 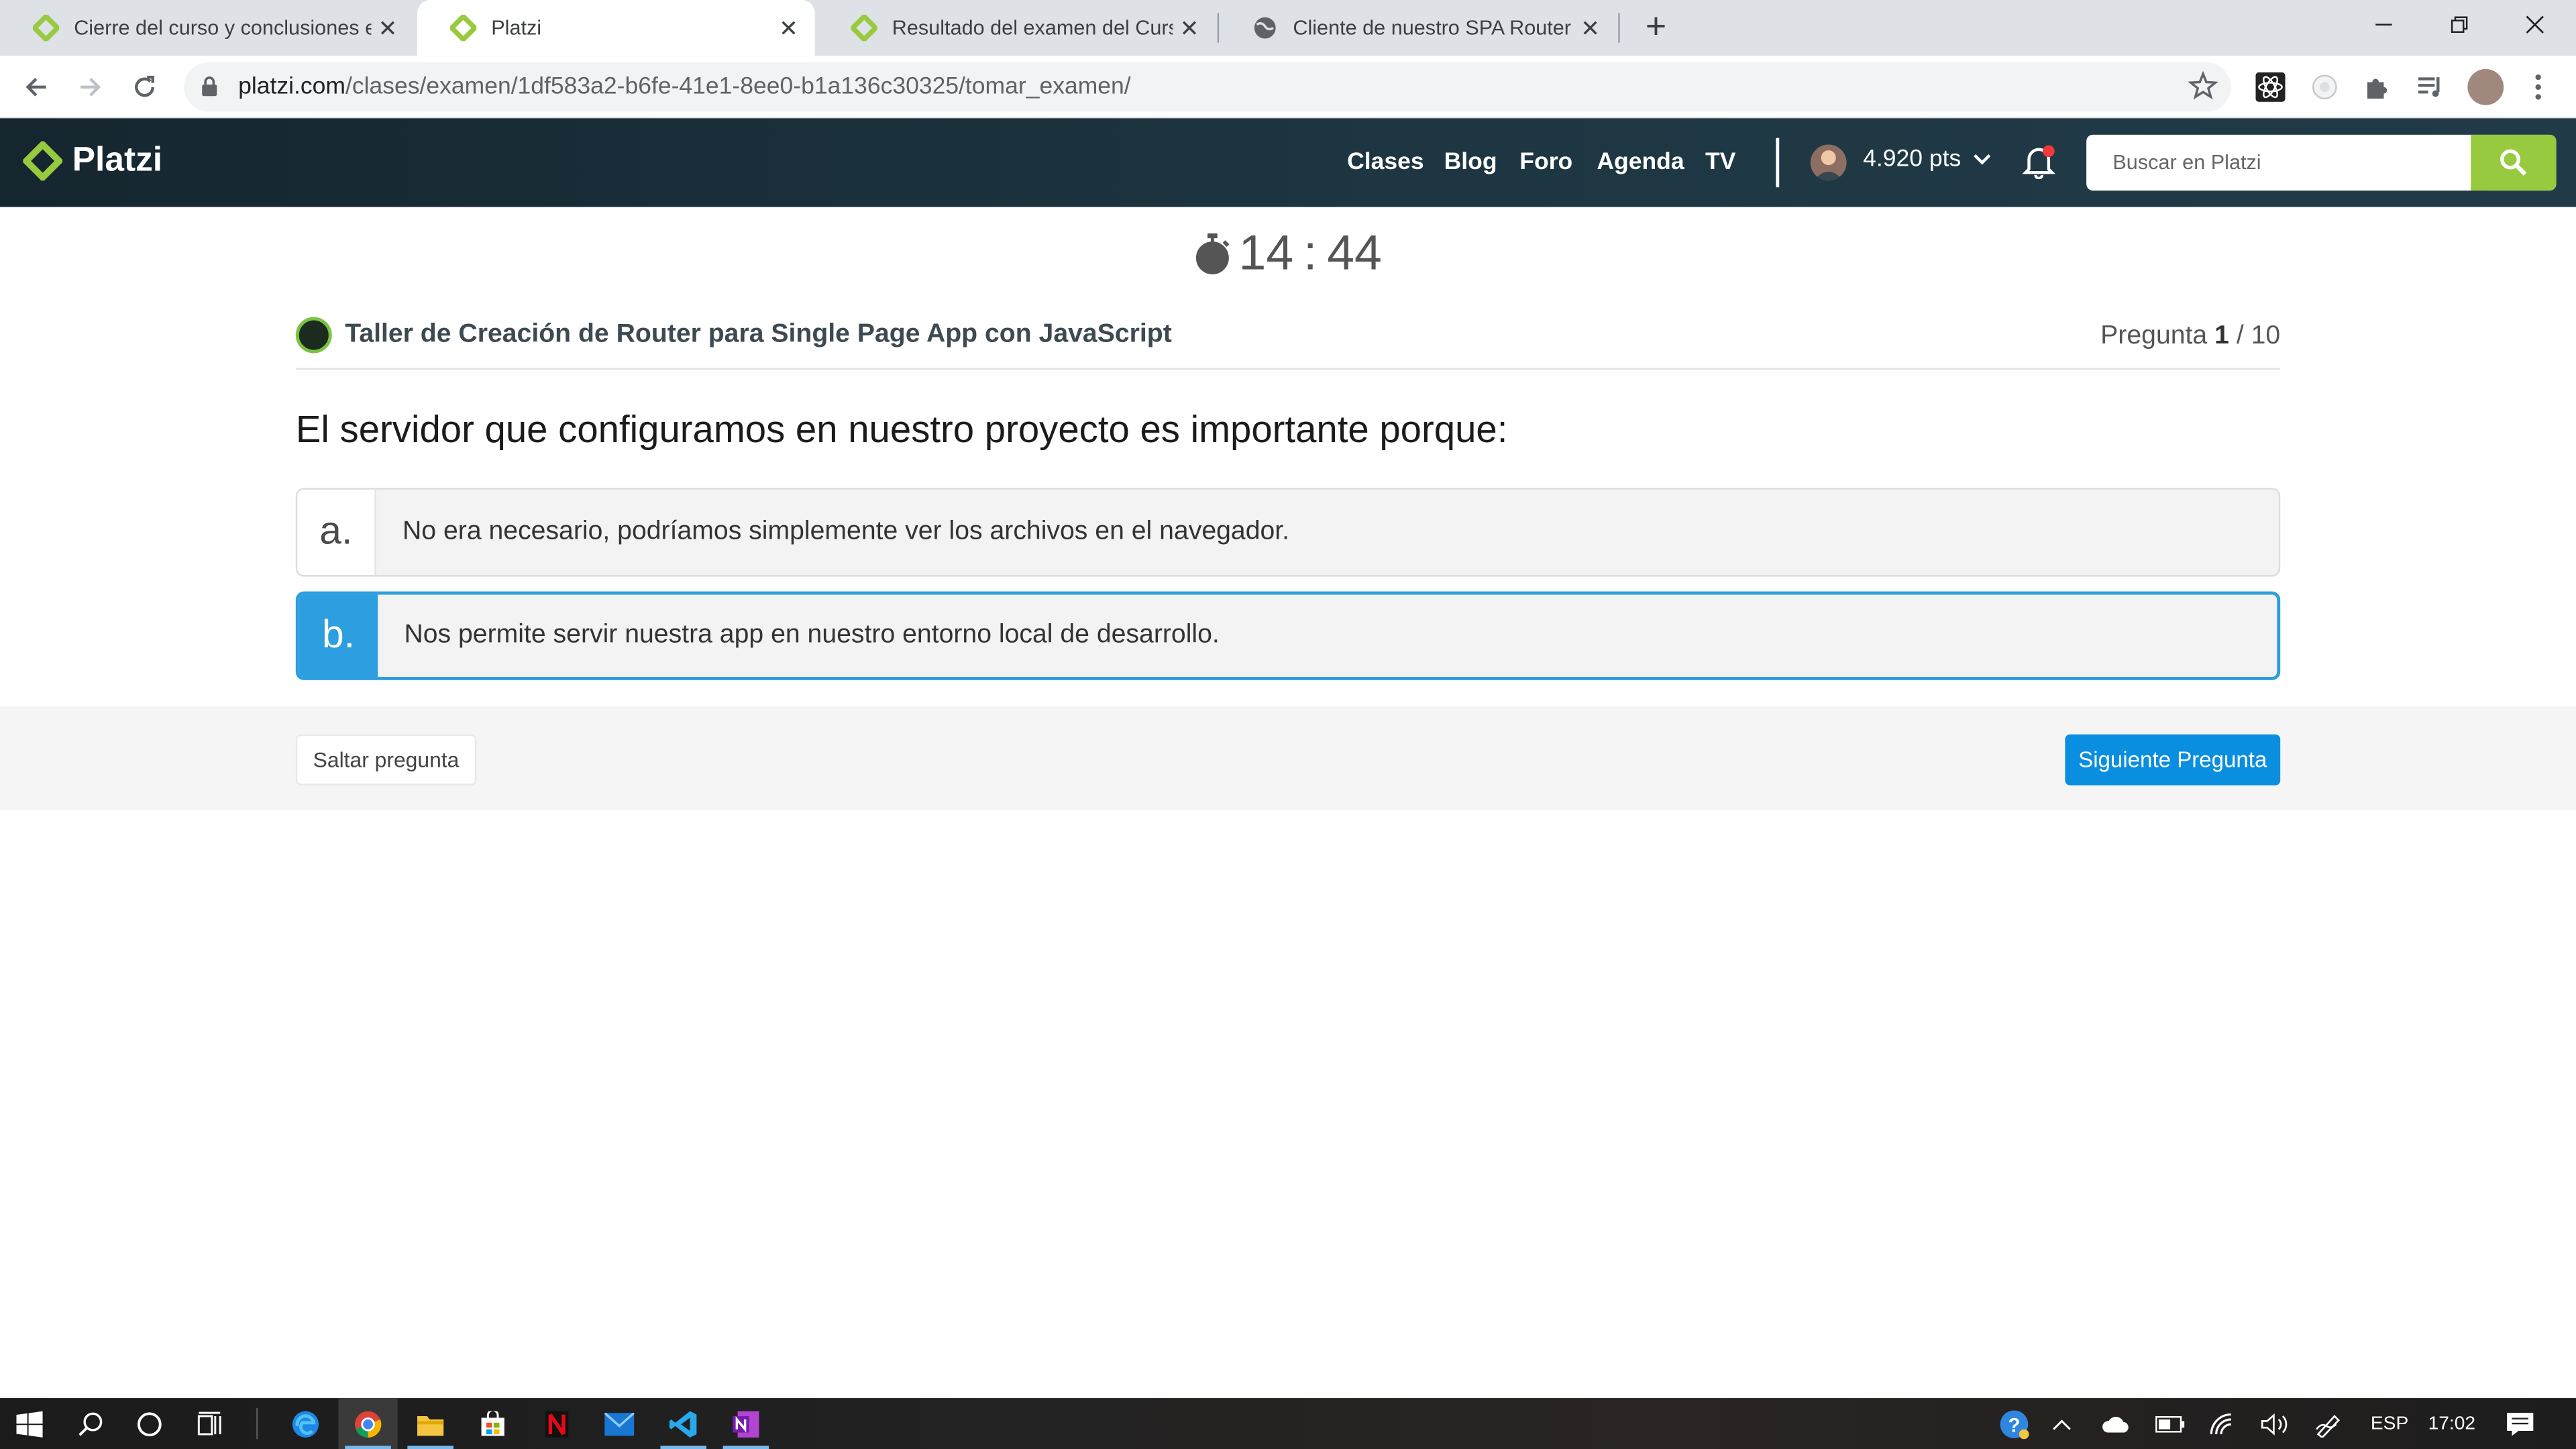 What do you see at coordinates (2330, 1423) in the screenshot?
I see `pen-workspace-icon` at bounding box center [2330, 1423].